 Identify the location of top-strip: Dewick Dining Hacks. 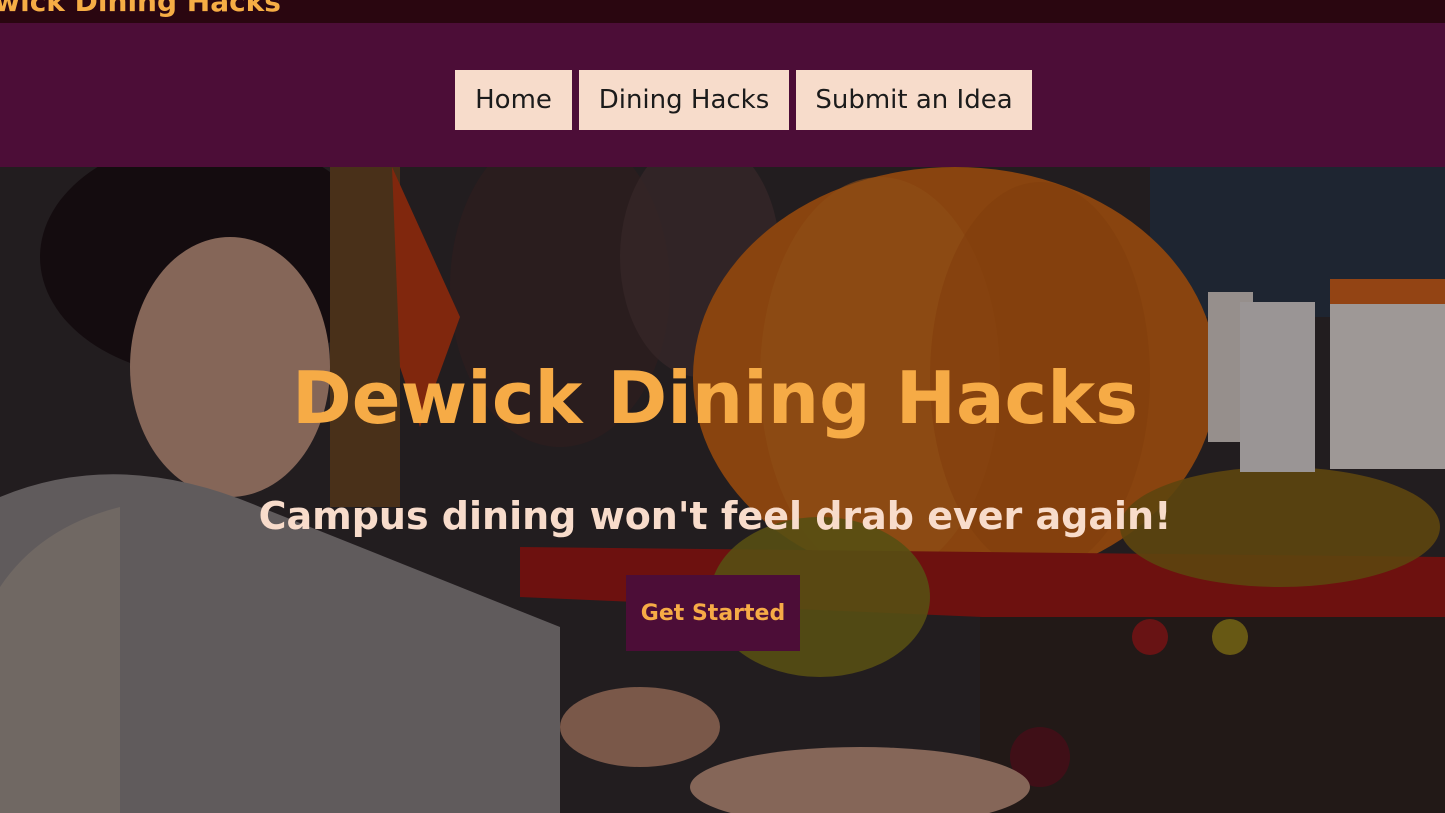
(722, 11).